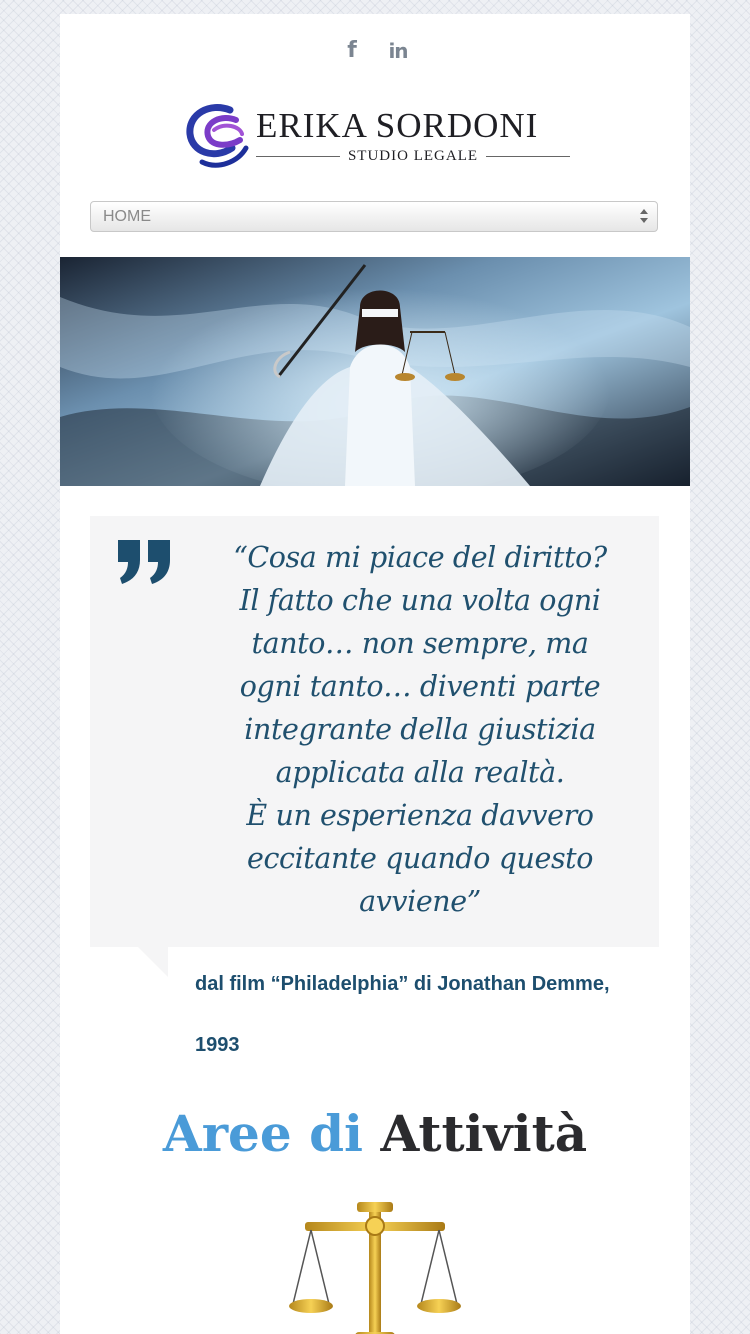 The image size is (750, 1334). Describe the element at coordinates (263, 1133) in the screenshot. I see `section-title-accent: Aree di` at that location.